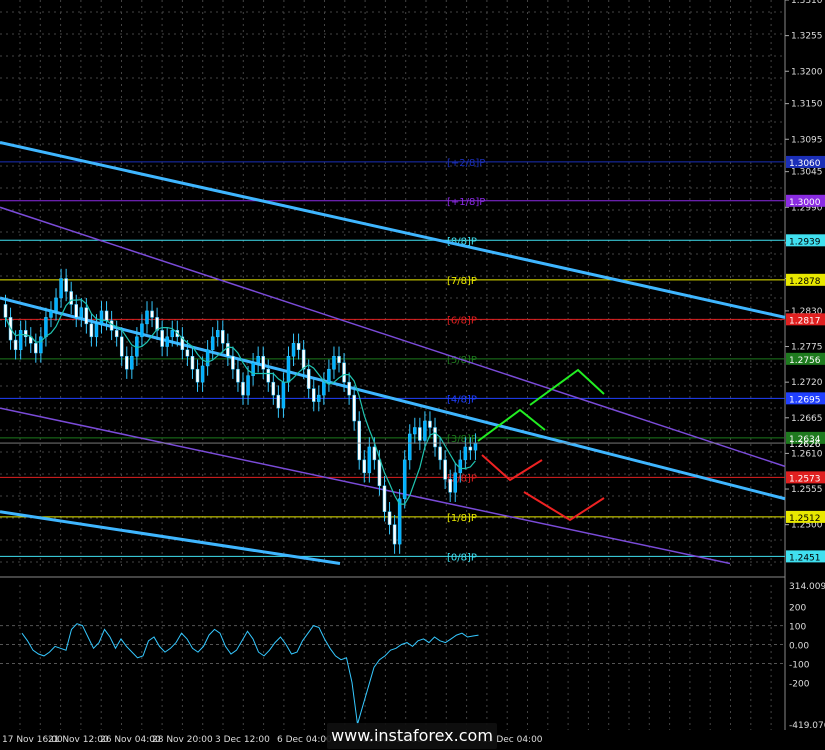  I want to click on murray-level-label: [4/8]P, so click(462, 399).